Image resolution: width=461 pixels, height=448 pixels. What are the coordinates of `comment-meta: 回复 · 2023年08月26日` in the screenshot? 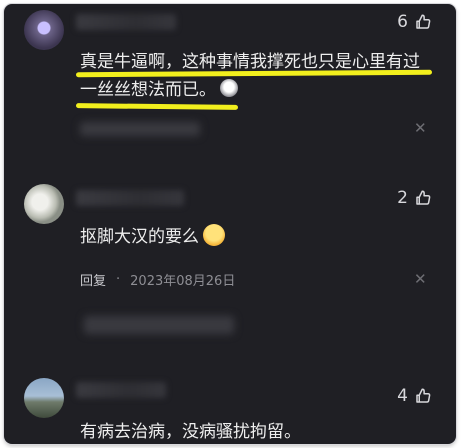 It's located at (157, 279).